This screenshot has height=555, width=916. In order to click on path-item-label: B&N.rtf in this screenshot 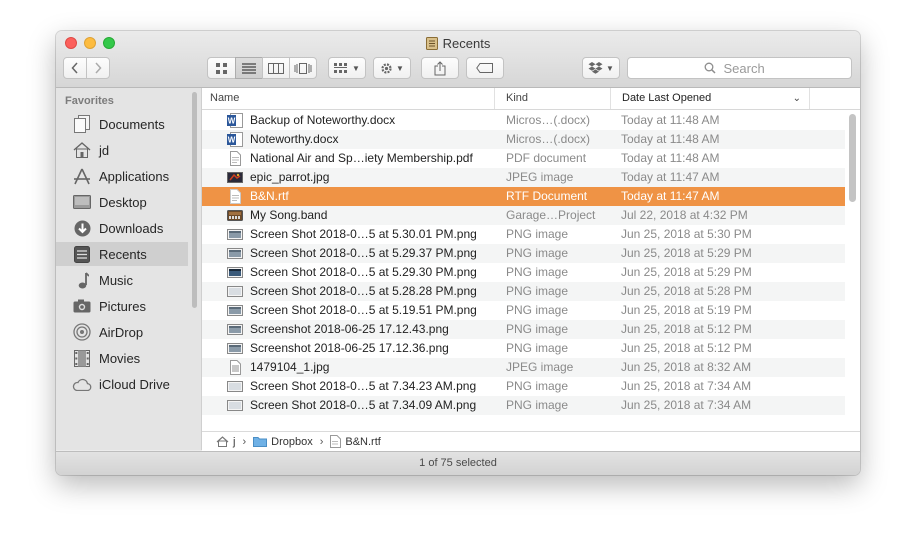, I will do `click(363, 441)`.